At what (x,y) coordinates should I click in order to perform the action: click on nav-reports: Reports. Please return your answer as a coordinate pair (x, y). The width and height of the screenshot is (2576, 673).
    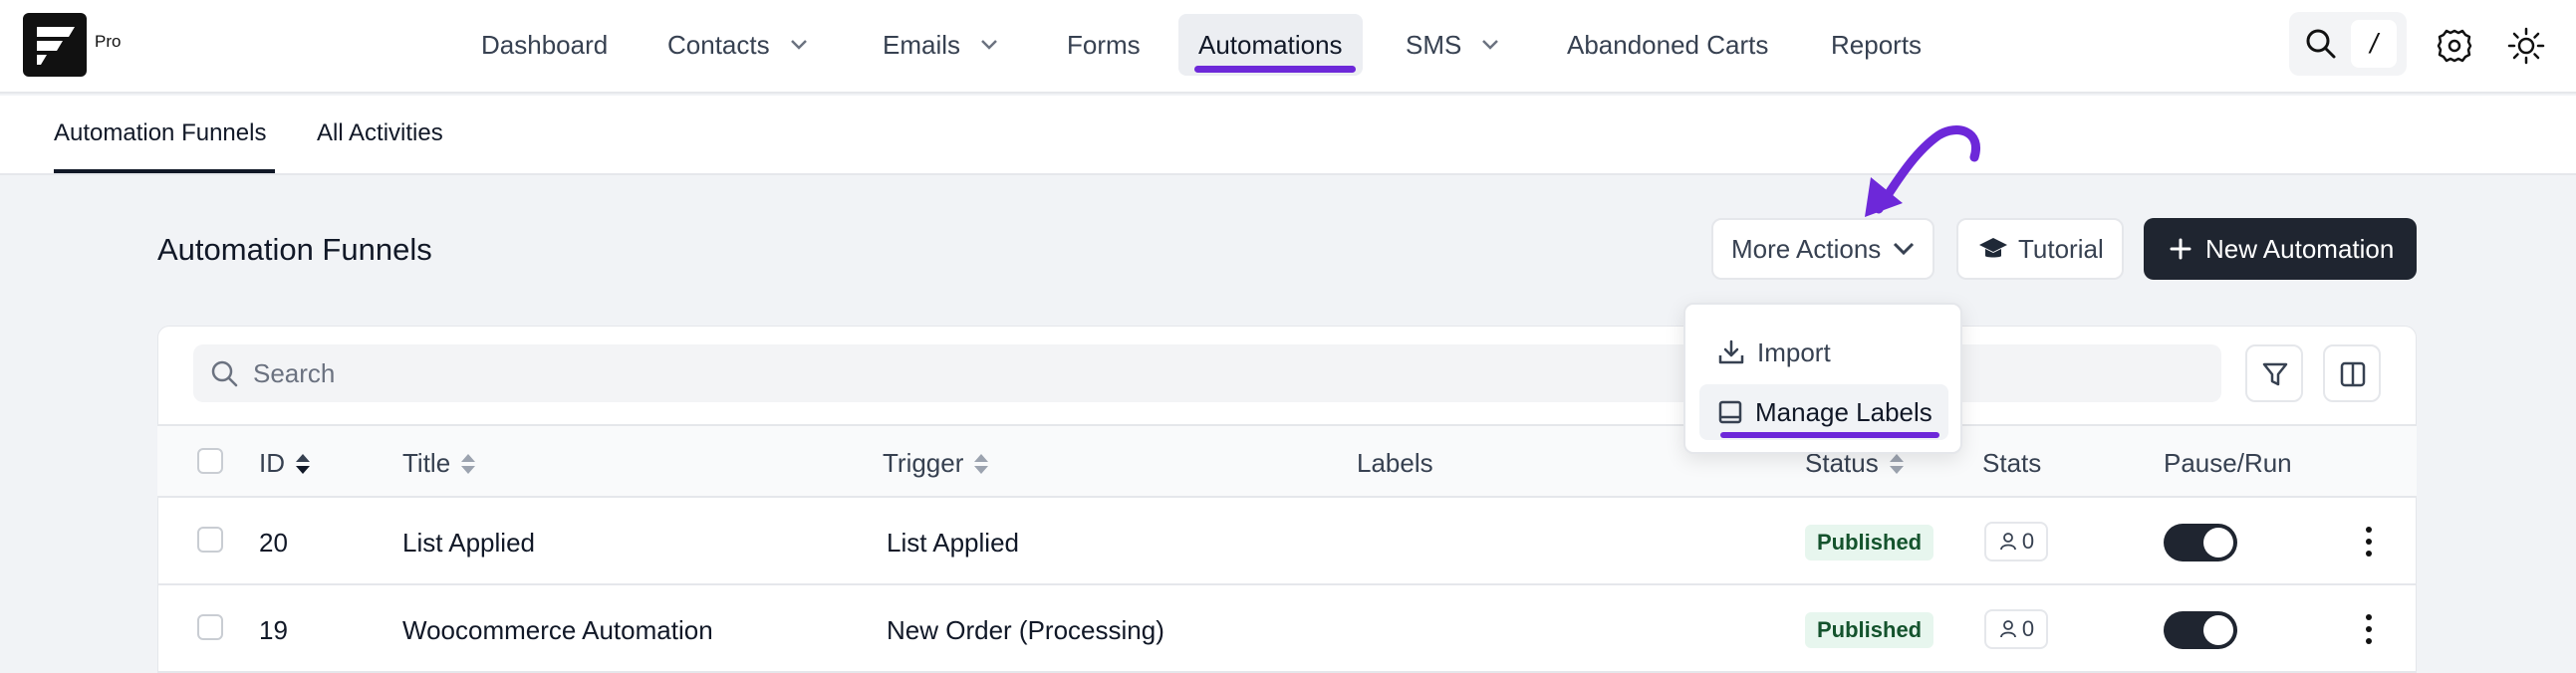
    Looking at the image, I should click on (1876, 45).